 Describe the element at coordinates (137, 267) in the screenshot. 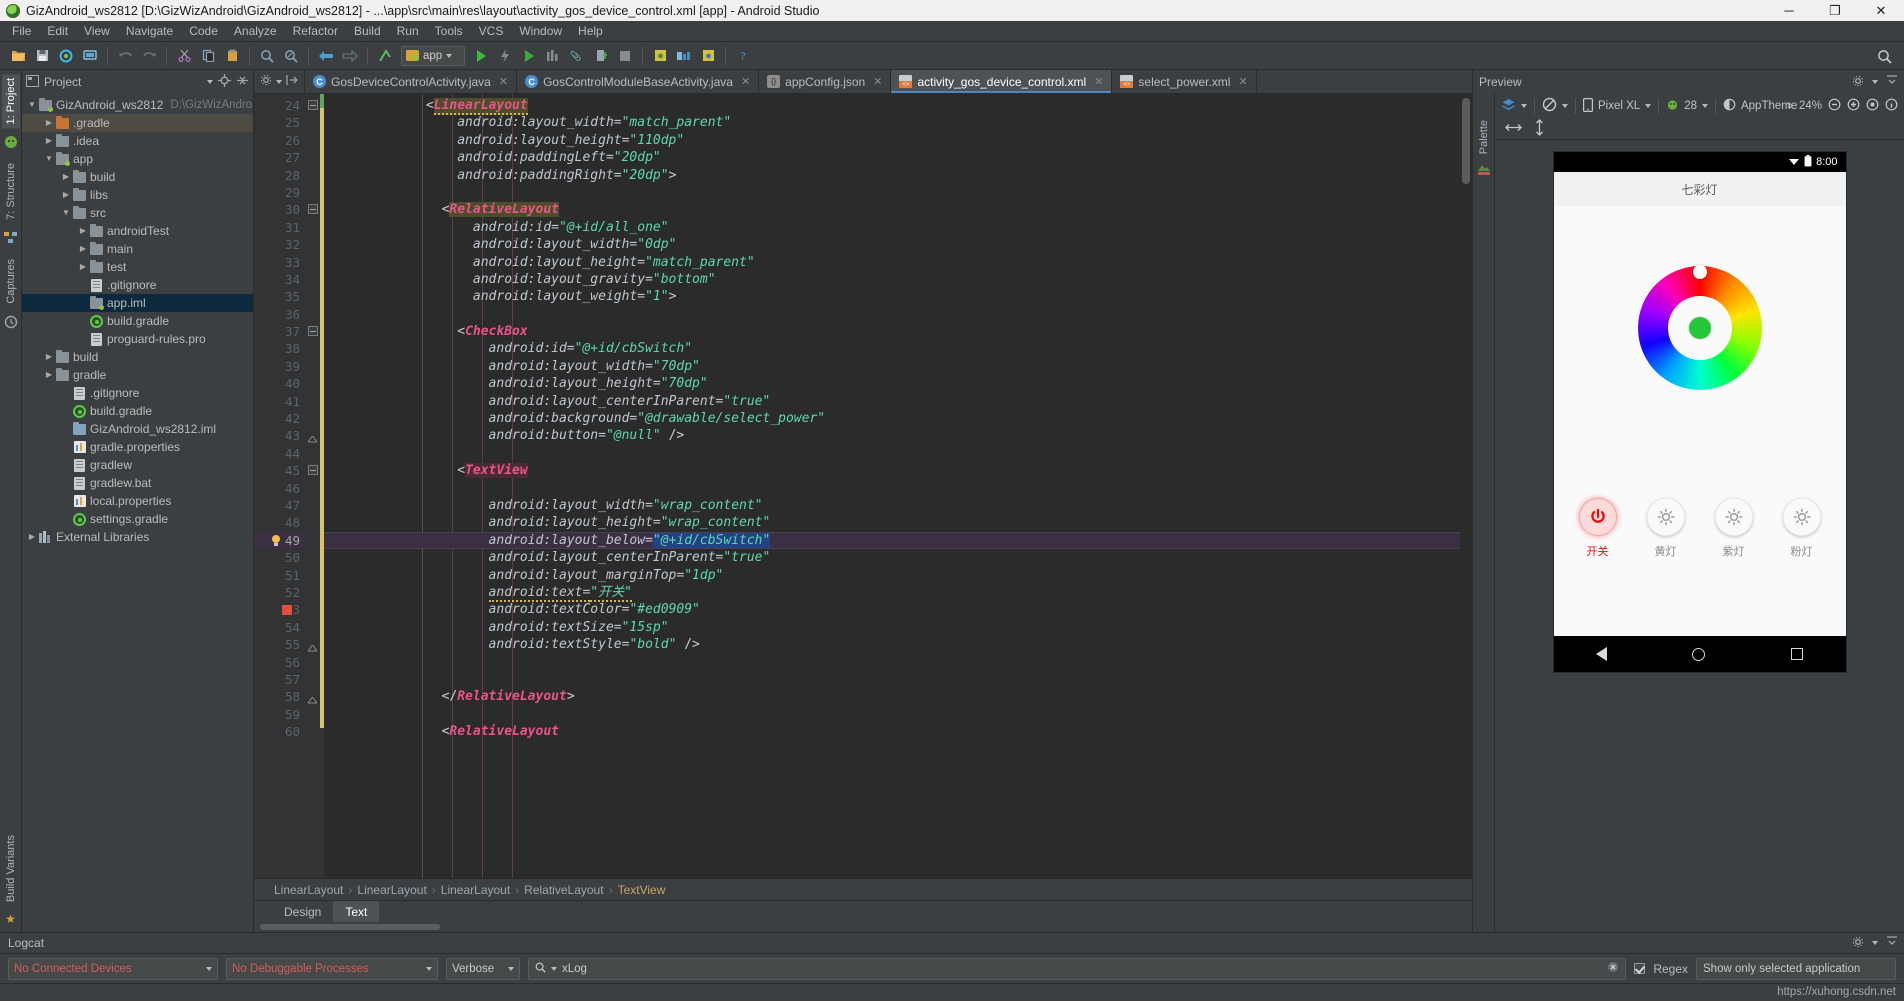

I see `tree-node-test: ▶ test` at that location.